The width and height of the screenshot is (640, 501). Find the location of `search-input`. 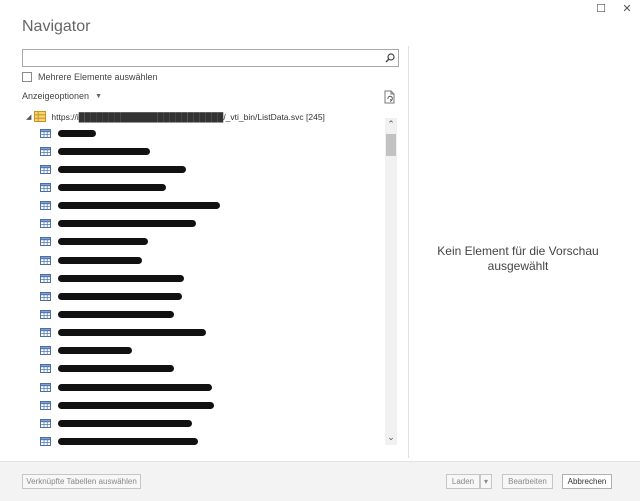

search-input is located at coordinates (202, 60).